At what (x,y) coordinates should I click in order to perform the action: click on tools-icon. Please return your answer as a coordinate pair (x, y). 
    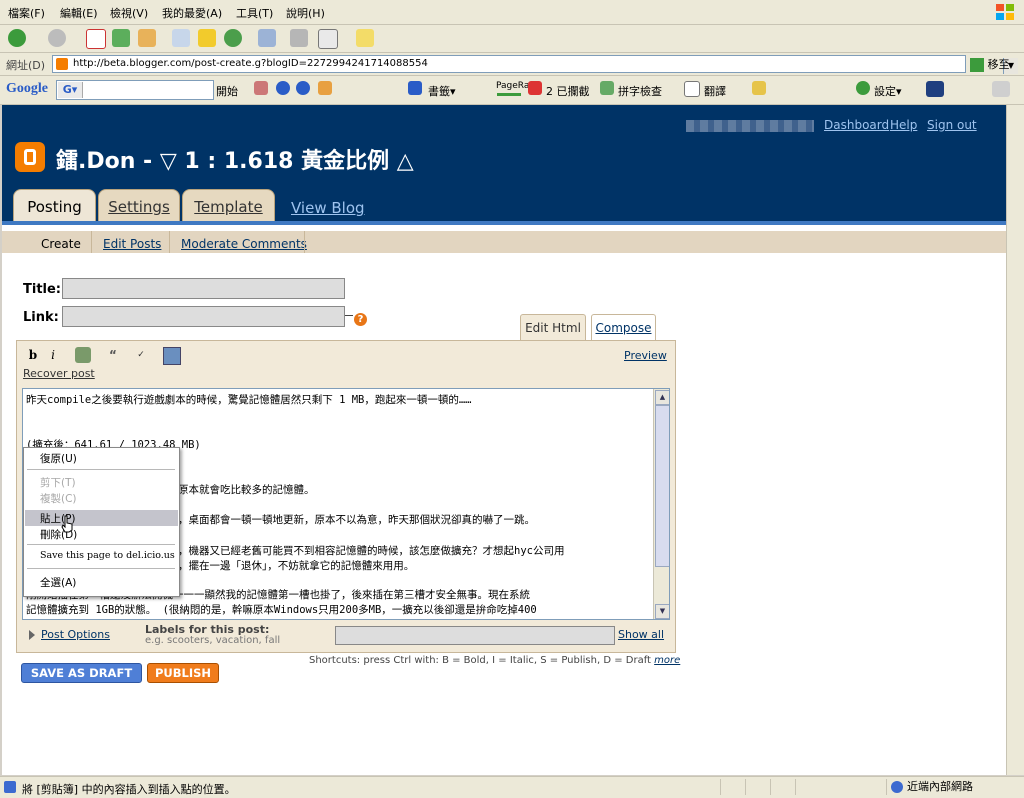
    Looking at the image, I should click on (1001, 89).